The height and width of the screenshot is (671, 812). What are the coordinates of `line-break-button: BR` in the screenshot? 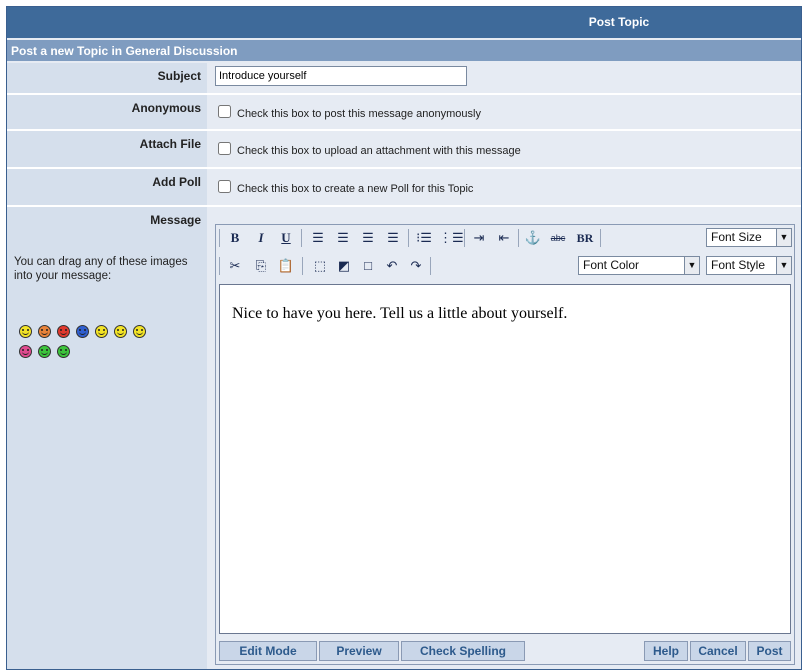 It's located at (585, 238).